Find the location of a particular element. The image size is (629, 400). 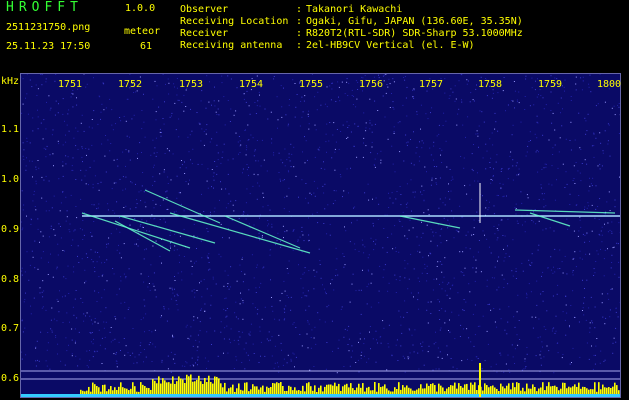

antenna-value: 2el-HB9CV Vertical (el. E-W) is located at coordinates (390, 45).